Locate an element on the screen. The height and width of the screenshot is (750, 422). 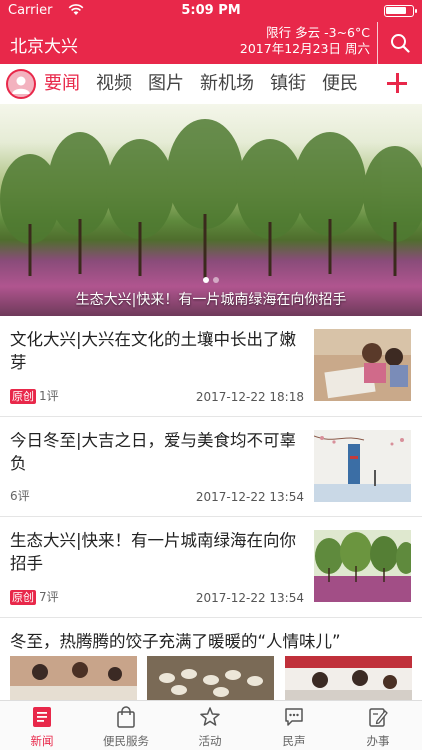
news-item-gallery: 冬至，热腾腾的饺子充满了暖暖的“人情味儿” is located at coordinates (211, 659).